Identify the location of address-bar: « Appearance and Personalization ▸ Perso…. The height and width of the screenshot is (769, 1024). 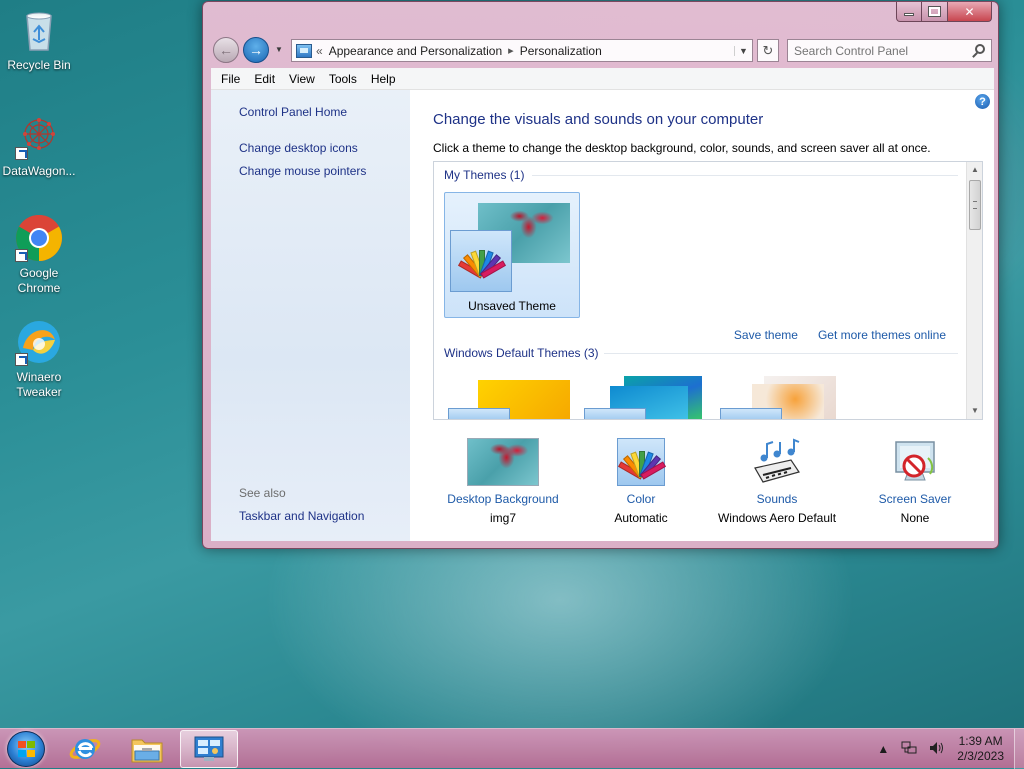
(522, 50).